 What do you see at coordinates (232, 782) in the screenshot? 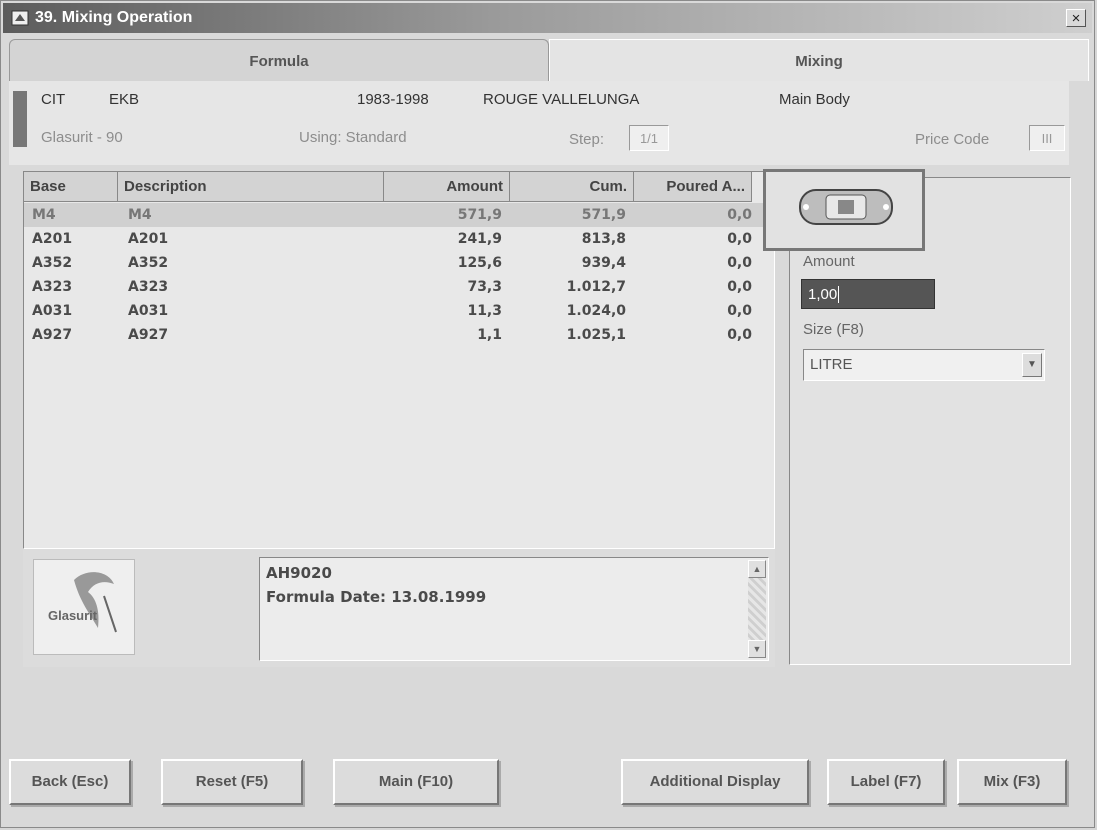
I see `reset-button: Reset (F5)` at bounding box center [232, 782].